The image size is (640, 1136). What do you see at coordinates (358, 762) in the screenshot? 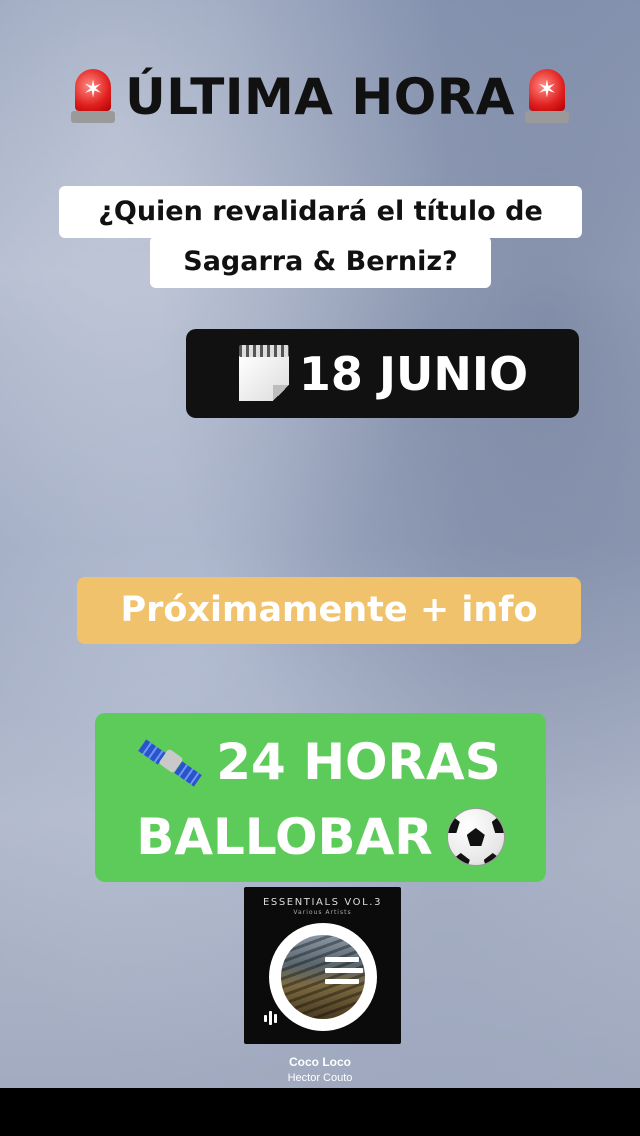
I see `event-line-1-text: 24 HORAS` at bounding box center [358, 762].